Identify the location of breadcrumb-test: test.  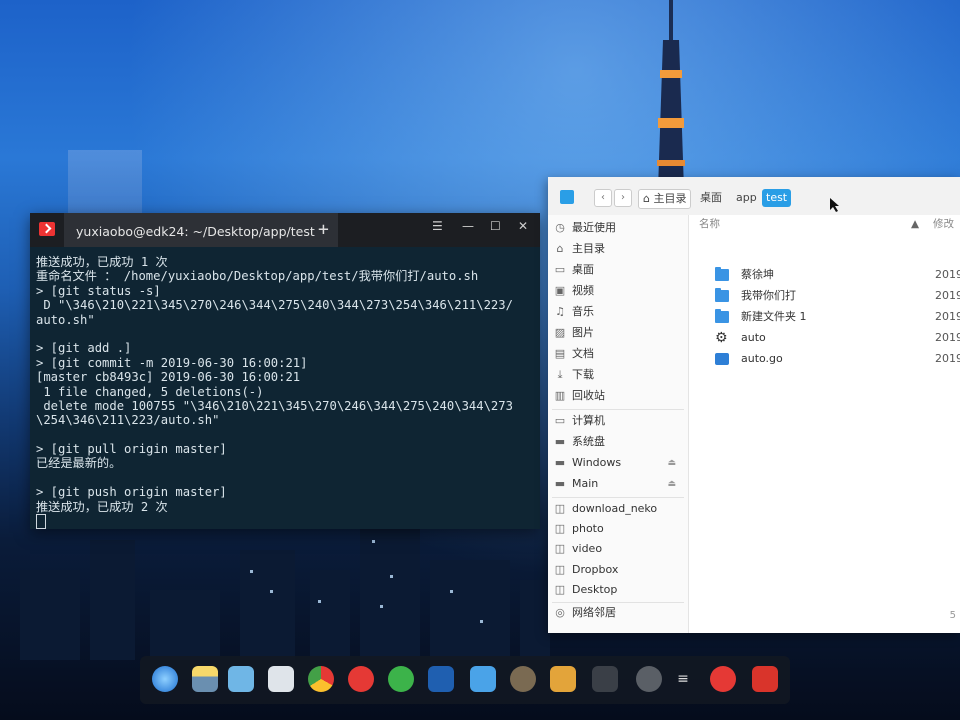
(777, 198).